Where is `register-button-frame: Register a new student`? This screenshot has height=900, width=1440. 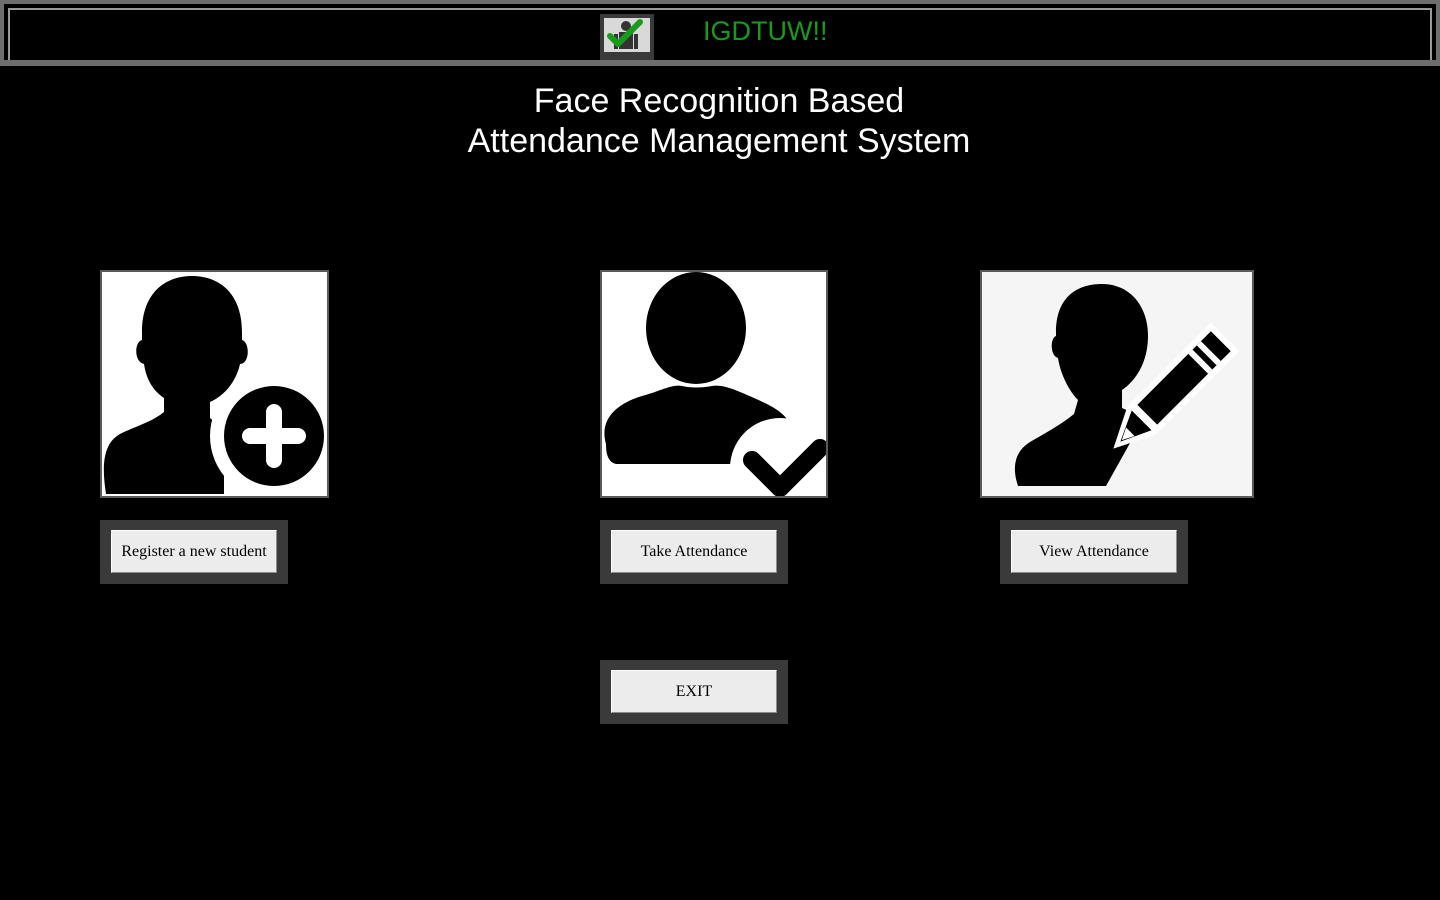
register-button-frame: Register a new student is located at coordinates (194, 552).